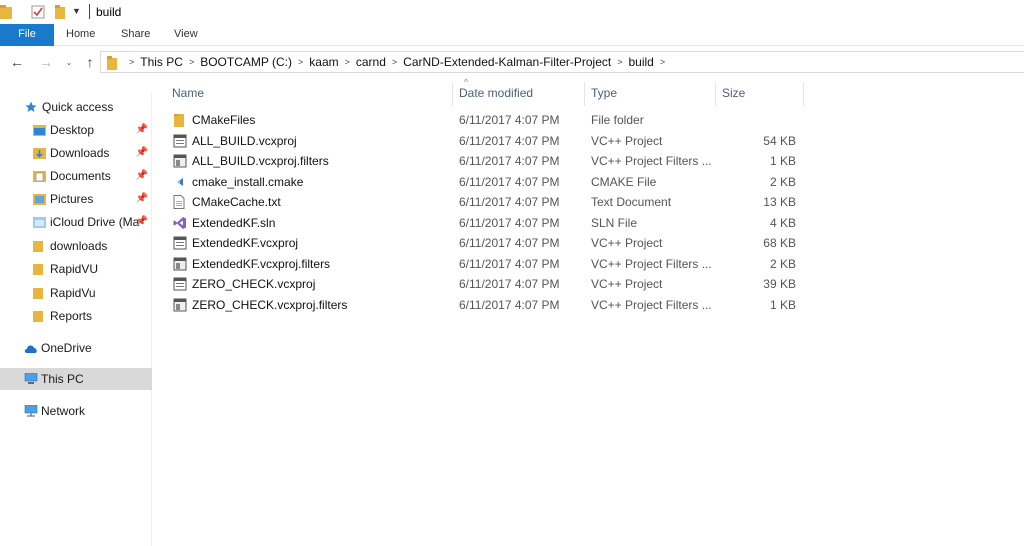  What do you see at coordinates (644, 93) in the screenshot?
I see `column-header-type: Type` at bounding box center [644, 93].